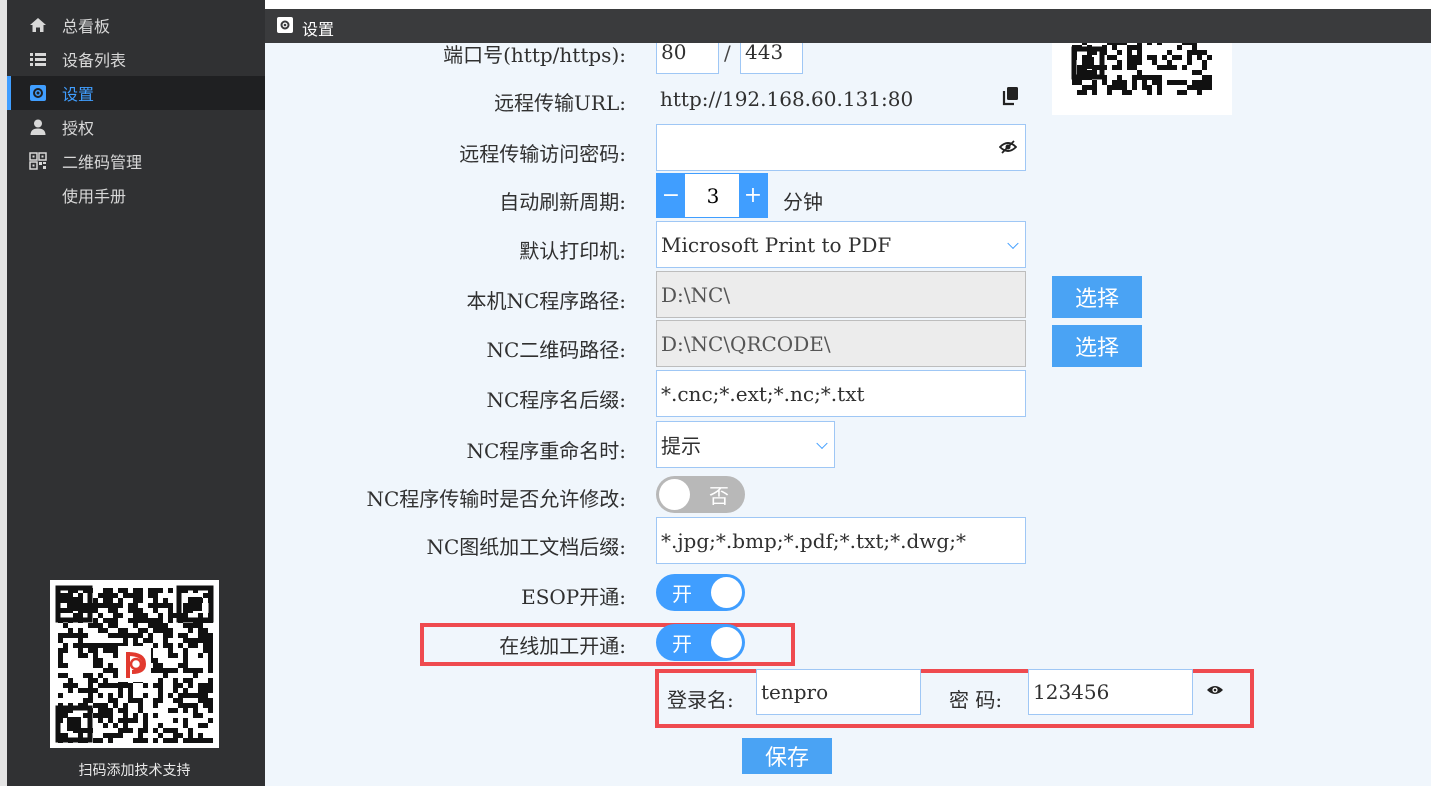 The image size is (1431, 786). I want to click on remote-url-label: 远程传输URL:, so click(560, 103).